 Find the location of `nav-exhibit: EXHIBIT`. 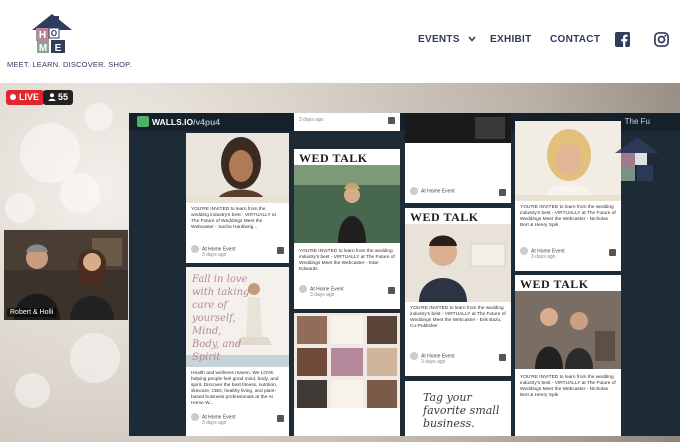

nav-exhibit: EXHIBIT is located at coordinates (511, 39).